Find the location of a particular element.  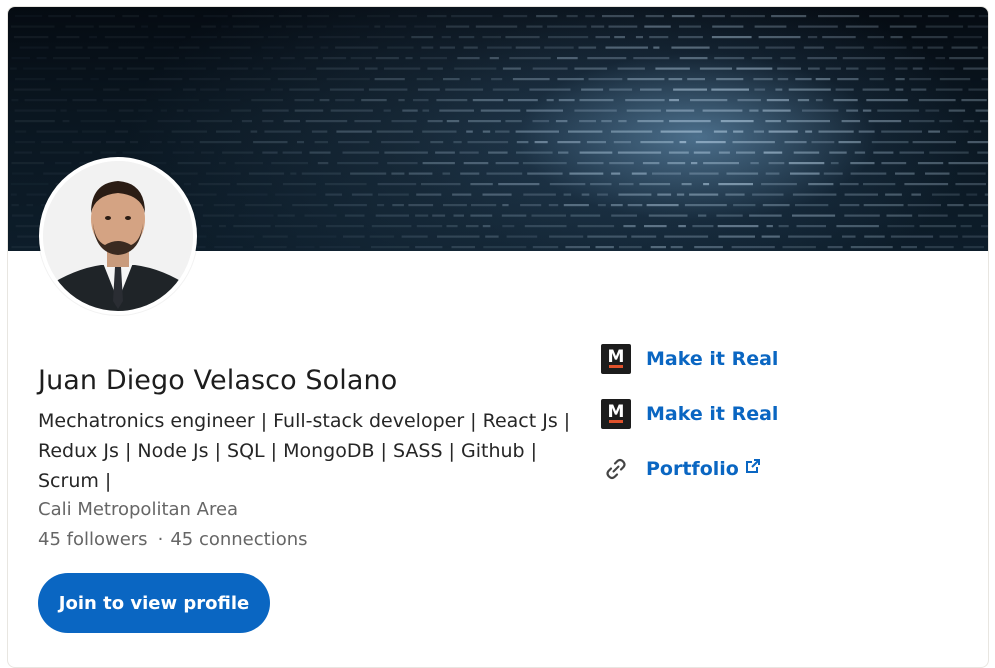

network-counts: 45 followers · 45 connections is located at coordinates (173, 539).